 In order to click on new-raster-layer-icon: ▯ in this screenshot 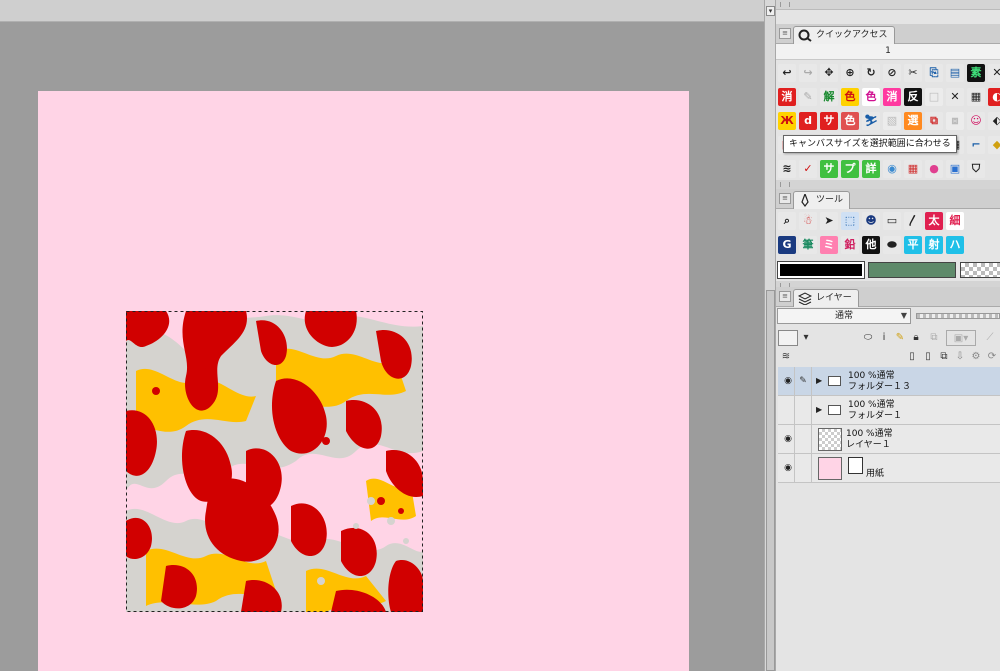, I will do `click(912, 357)`.